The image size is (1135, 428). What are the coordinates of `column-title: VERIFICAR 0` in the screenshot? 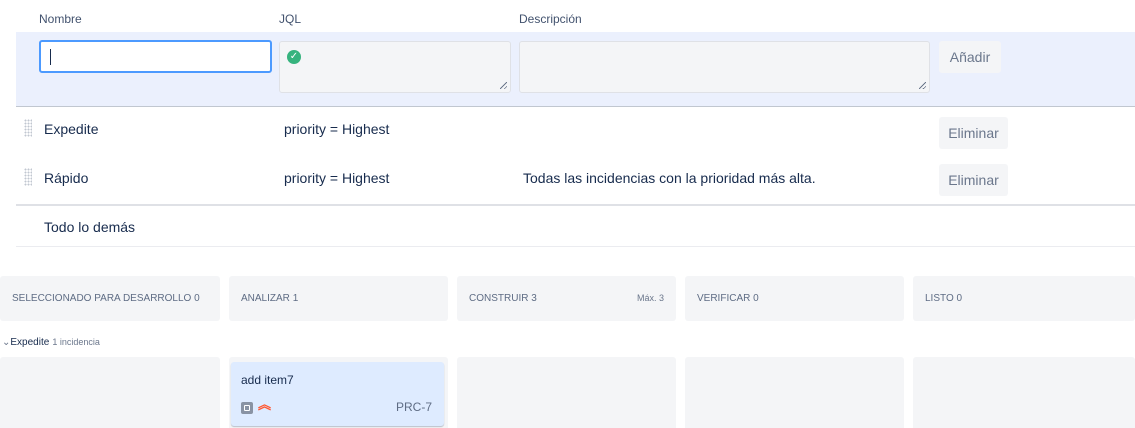 It's located at (728, 298).